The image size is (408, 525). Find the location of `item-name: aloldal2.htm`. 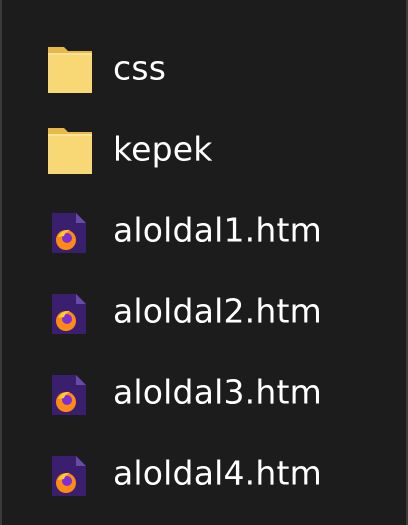

item-name: aloldal2.htm is located at coordinates (217, 311).